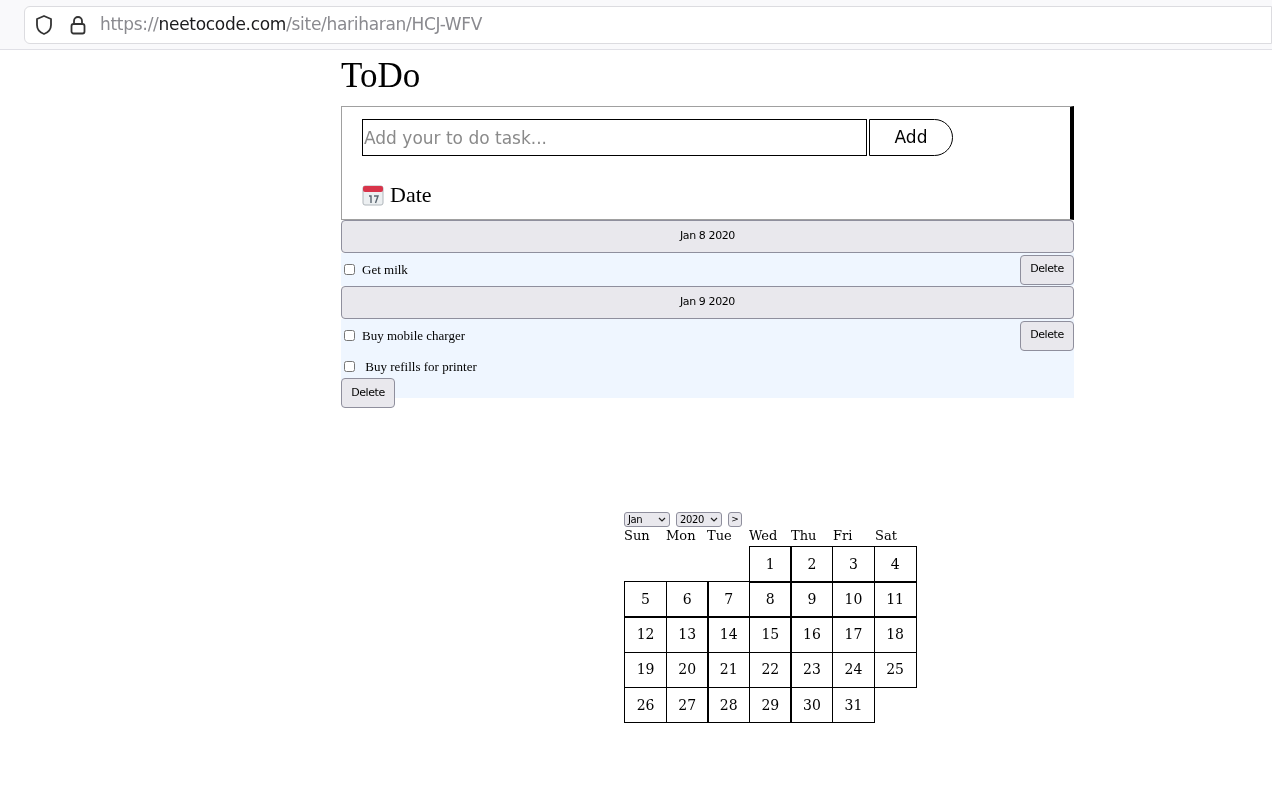 The width and height of the screenshot is (1272, 807). I want to click on day-cell: 4, so click(895, 564).